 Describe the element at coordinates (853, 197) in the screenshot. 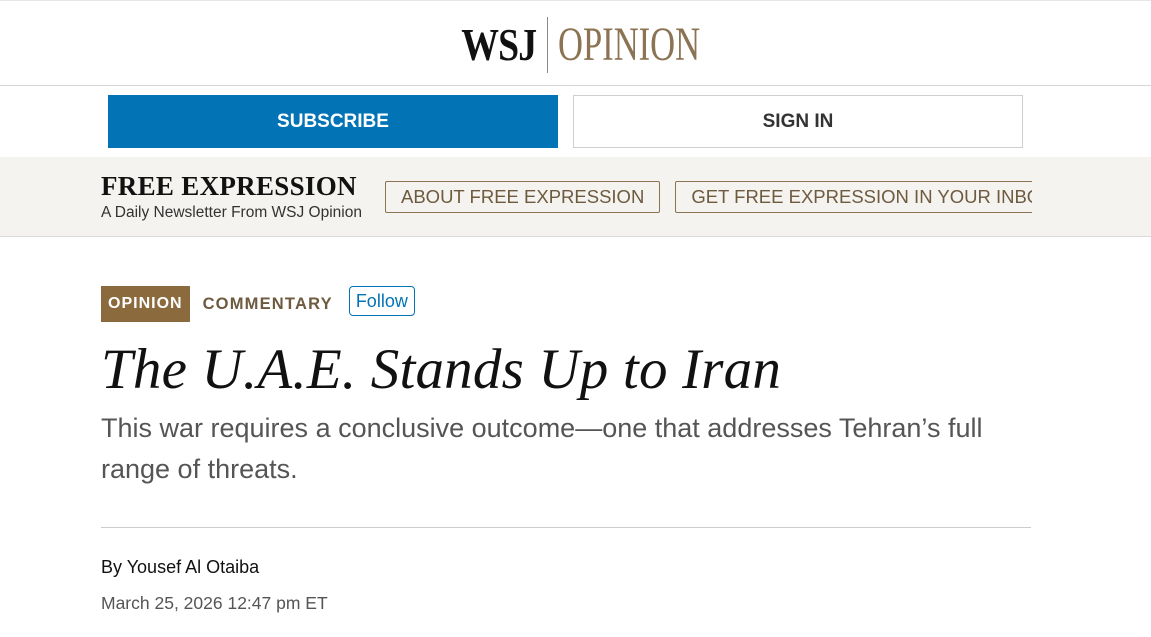

I see `get-in-inbox-link: GET FREE EXPRESSION IN YOUR INBOX` at that location.